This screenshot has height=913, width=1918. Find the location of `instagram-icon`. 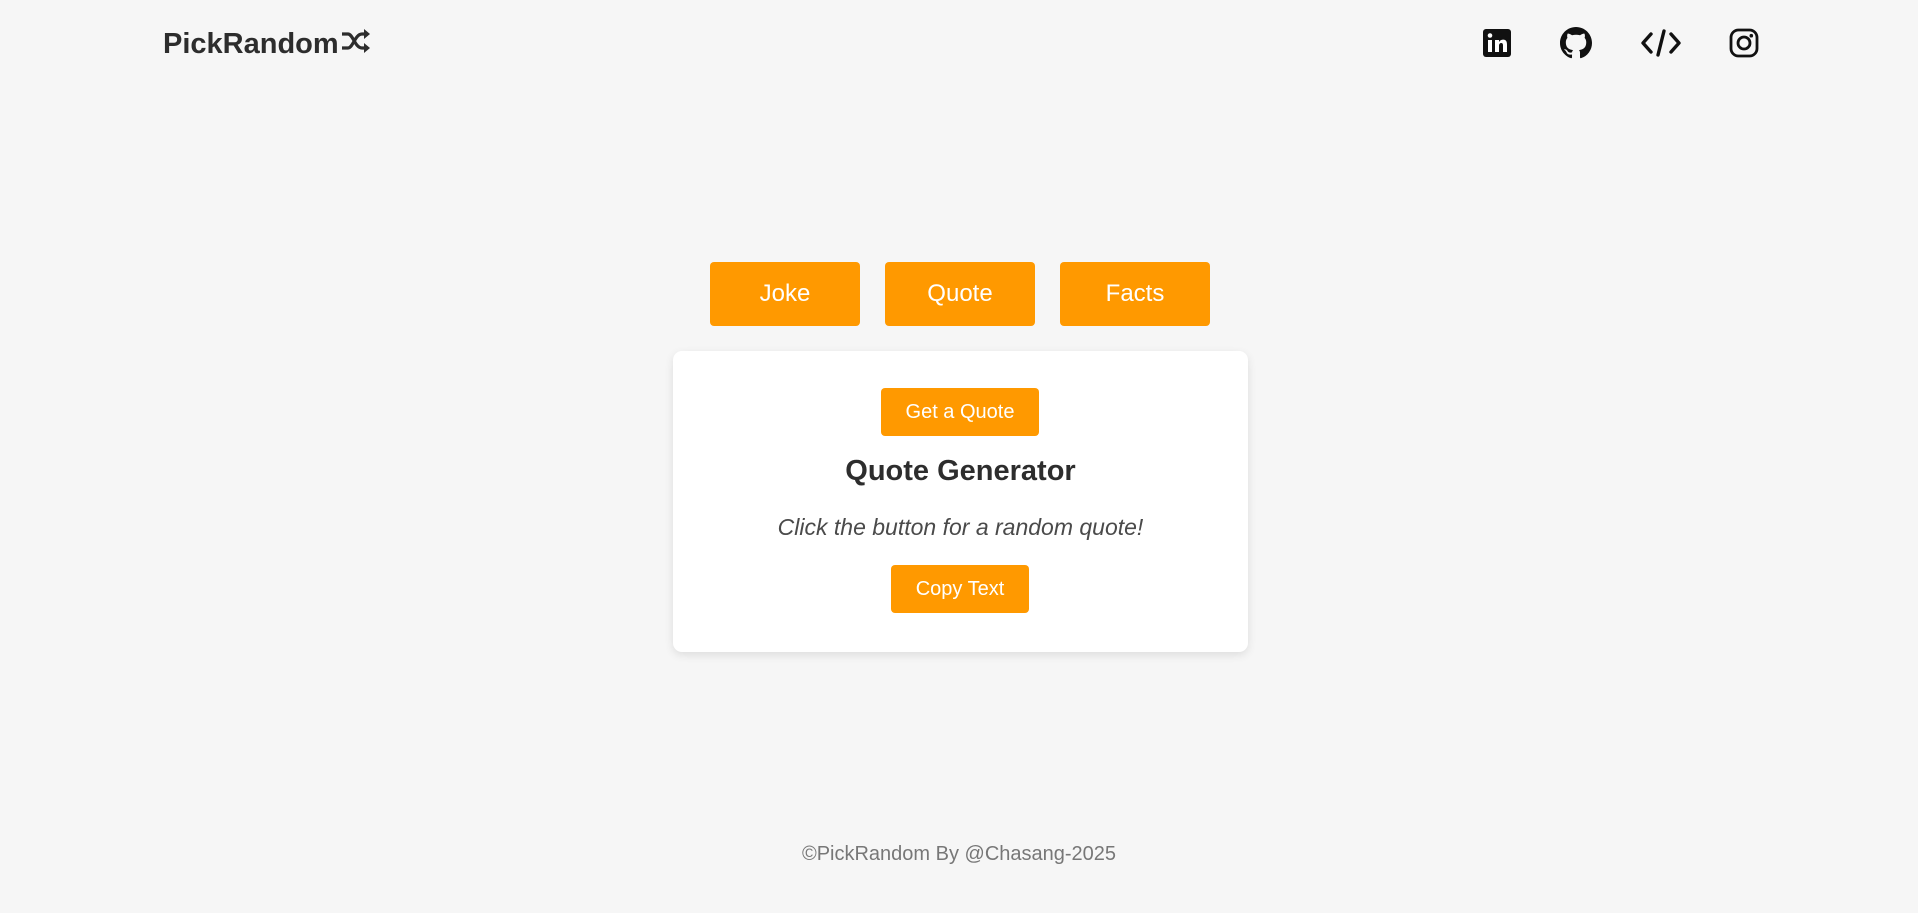

instagram-icon is located at coordinates (1744, 43).